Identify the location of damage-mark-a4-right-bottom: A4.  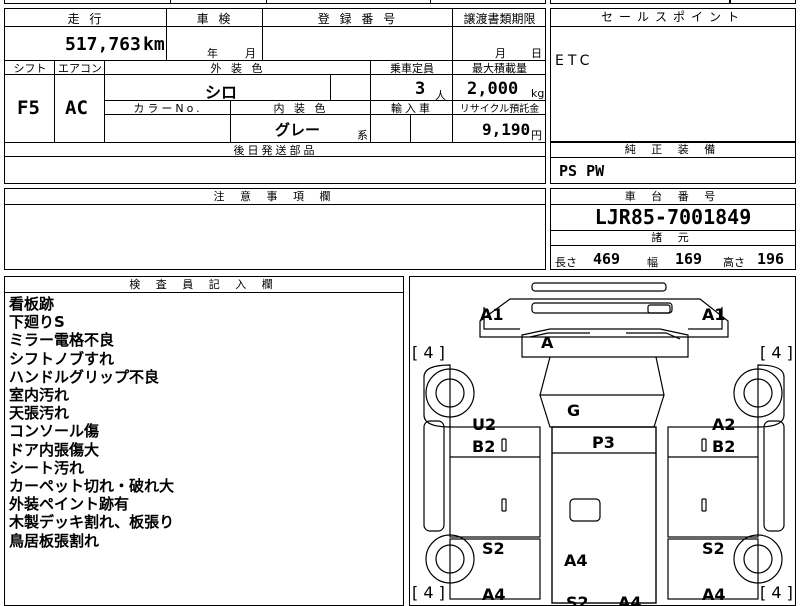
(714, 594).